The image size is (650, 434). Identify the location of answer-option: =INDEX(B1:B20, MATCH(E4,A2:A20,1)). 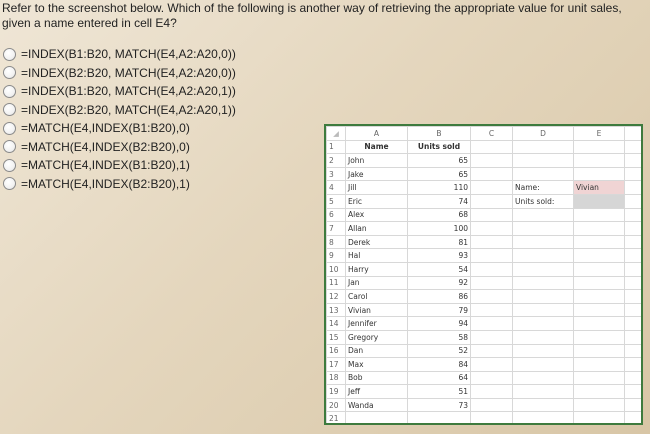
(119, 91).